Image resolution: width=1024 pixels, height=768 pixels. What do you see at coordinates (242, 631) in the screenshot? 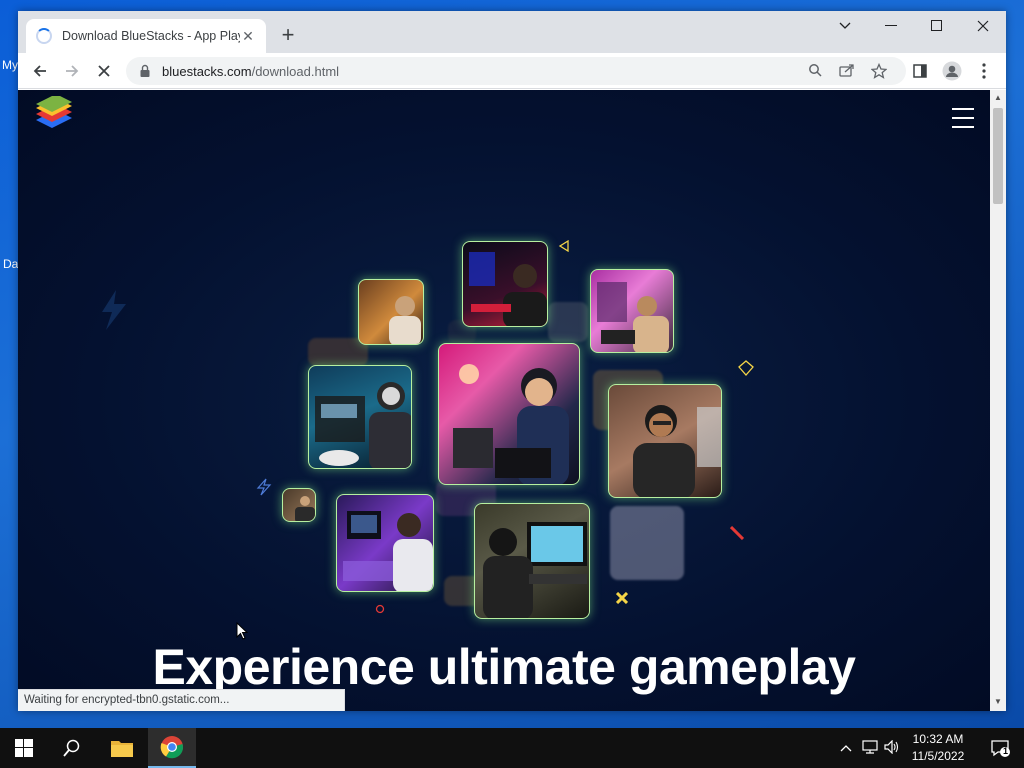
I see `mouse-cursor-icon` at bounding box center [242, 631].